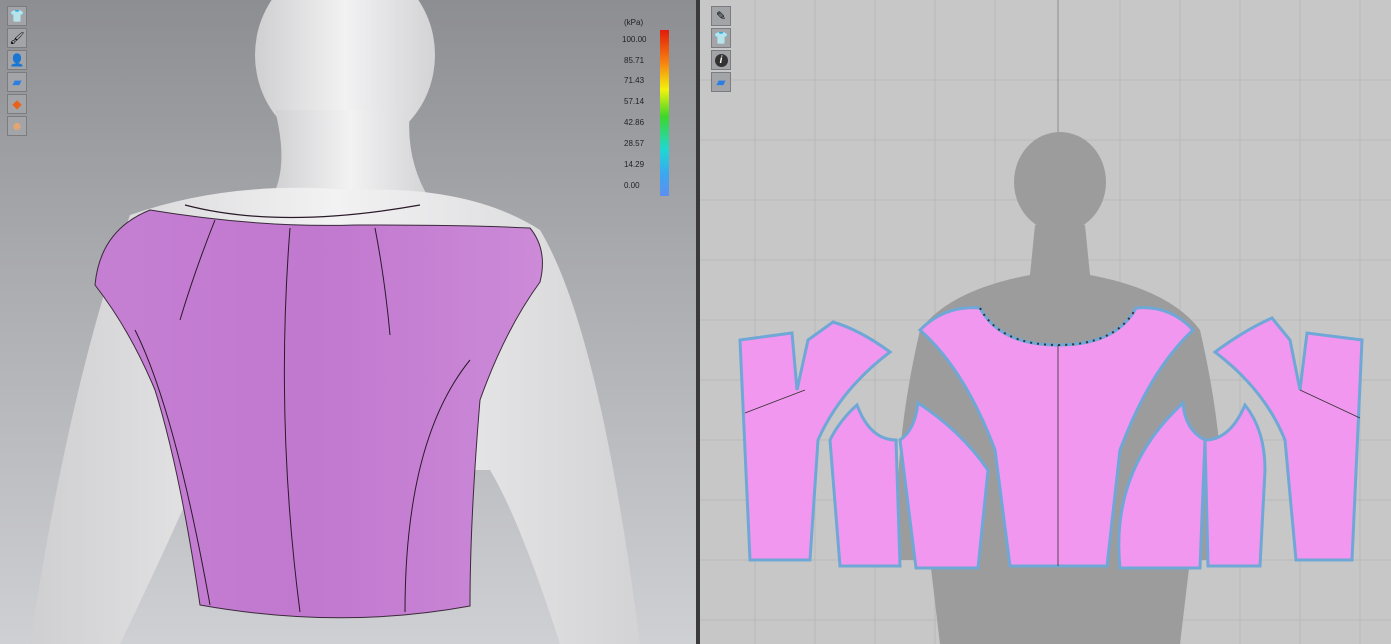 The image size is (1391, 644). I want to click on avatar-skin-icon: ☻, so click(17, 126).